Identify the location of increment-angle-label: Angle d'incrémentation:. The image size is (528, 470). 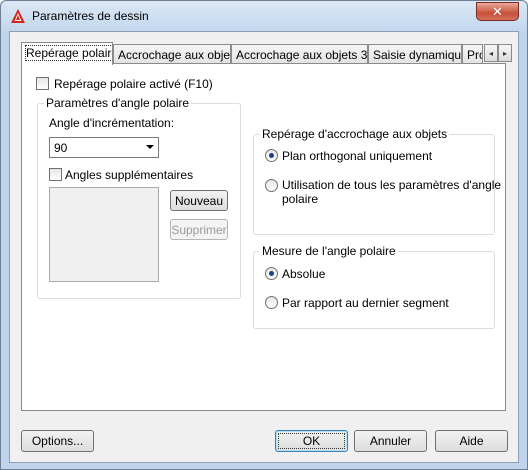
(112, 123).